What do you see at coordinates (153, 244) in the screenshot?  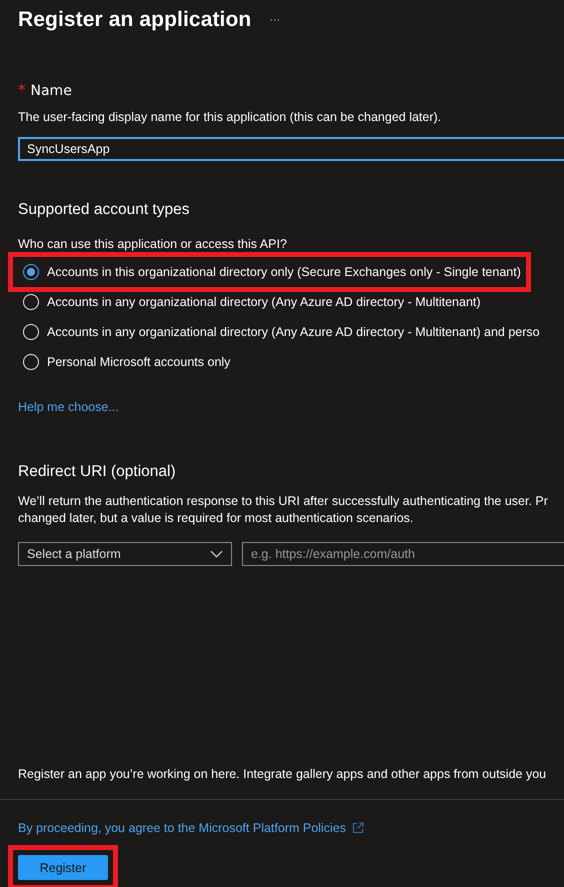 I see `question-text: Who can use this application or access this API?` at bounding box center [153, 244].